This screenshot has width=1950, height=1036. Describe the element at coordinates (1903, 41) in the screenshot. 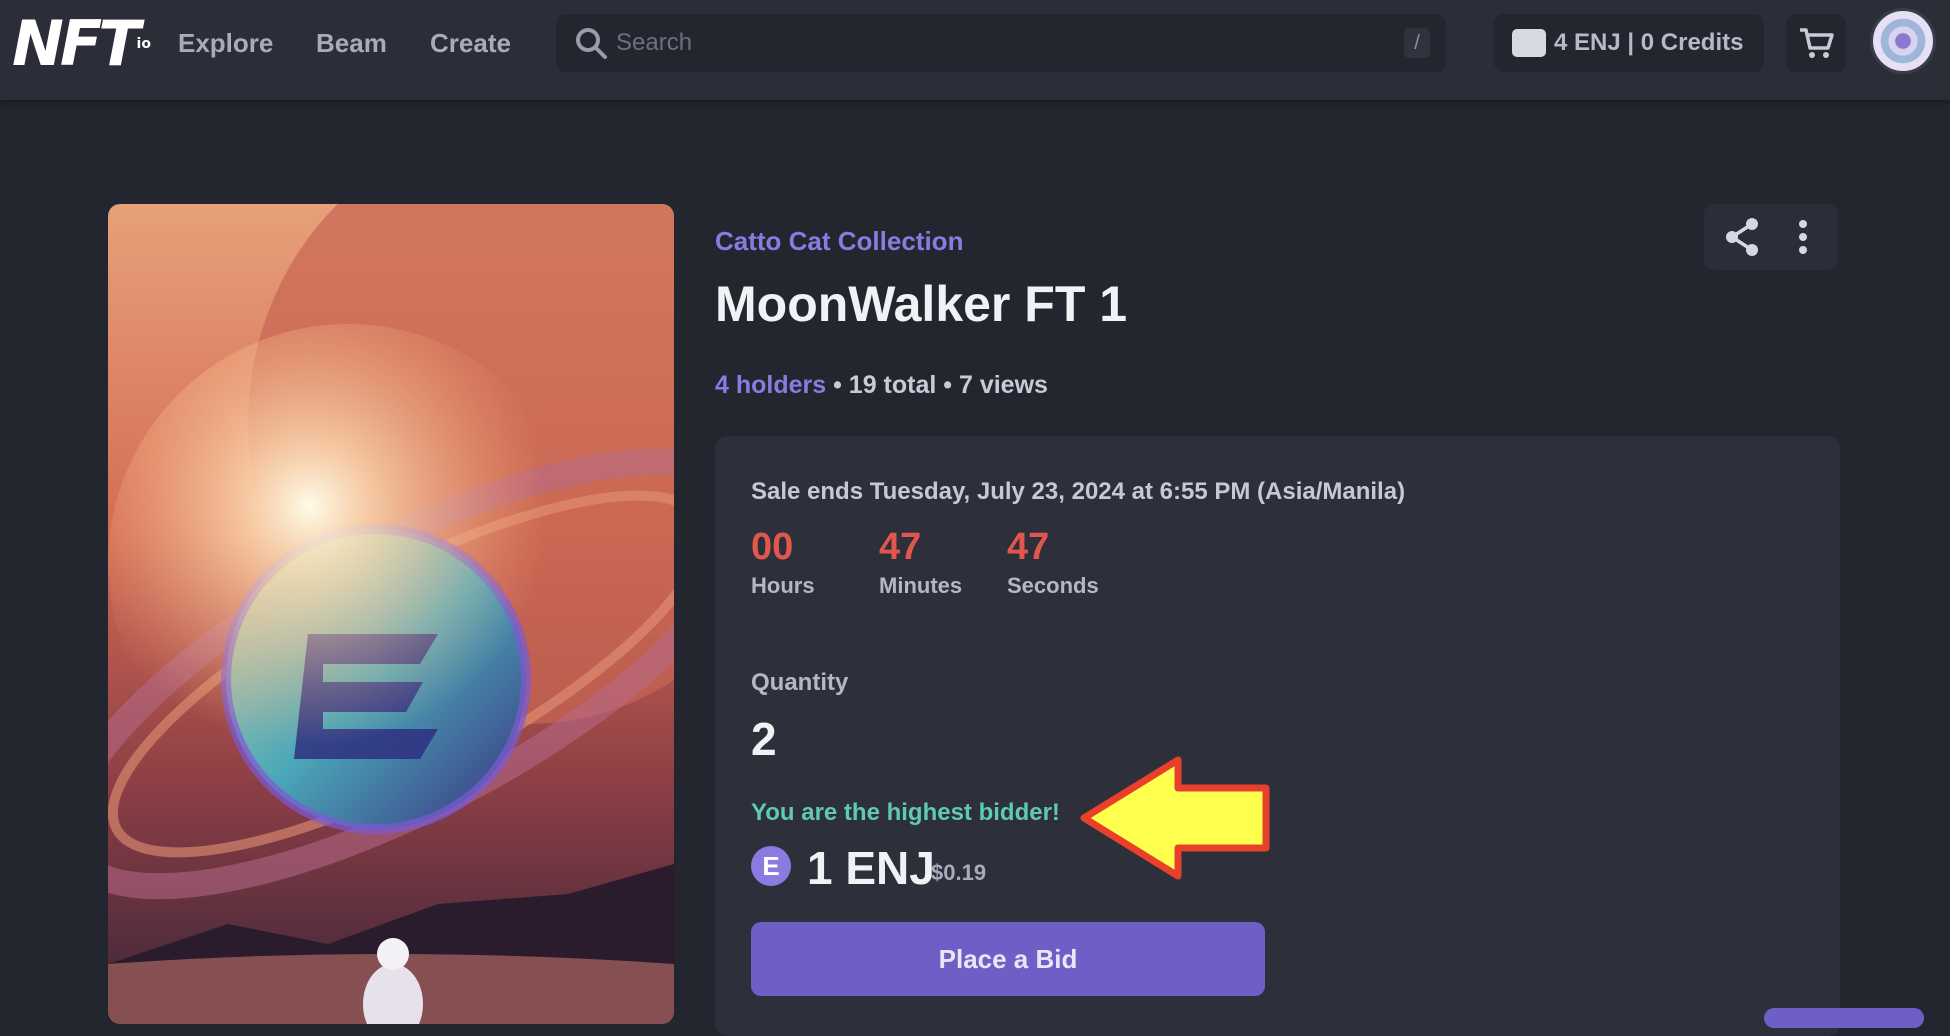

I see `user-avatar` at that location.